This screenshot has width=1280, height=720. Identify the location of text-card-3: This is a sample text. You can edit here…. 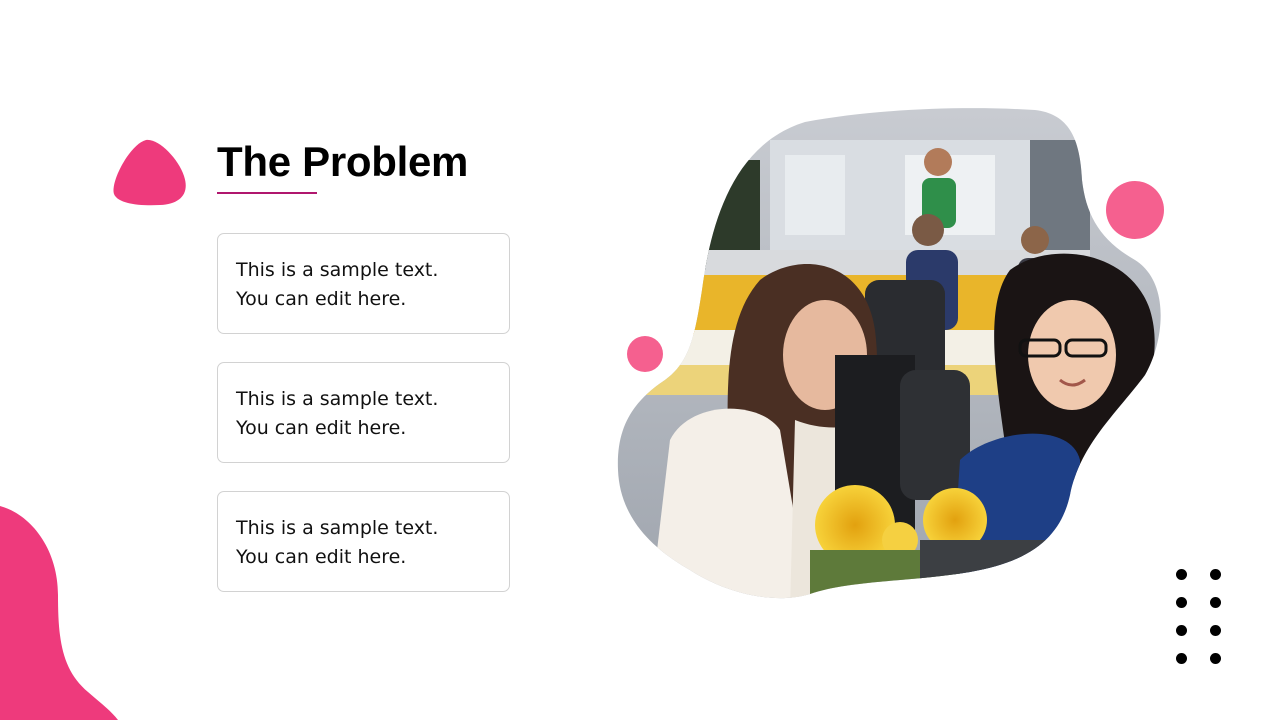
(363, 541).